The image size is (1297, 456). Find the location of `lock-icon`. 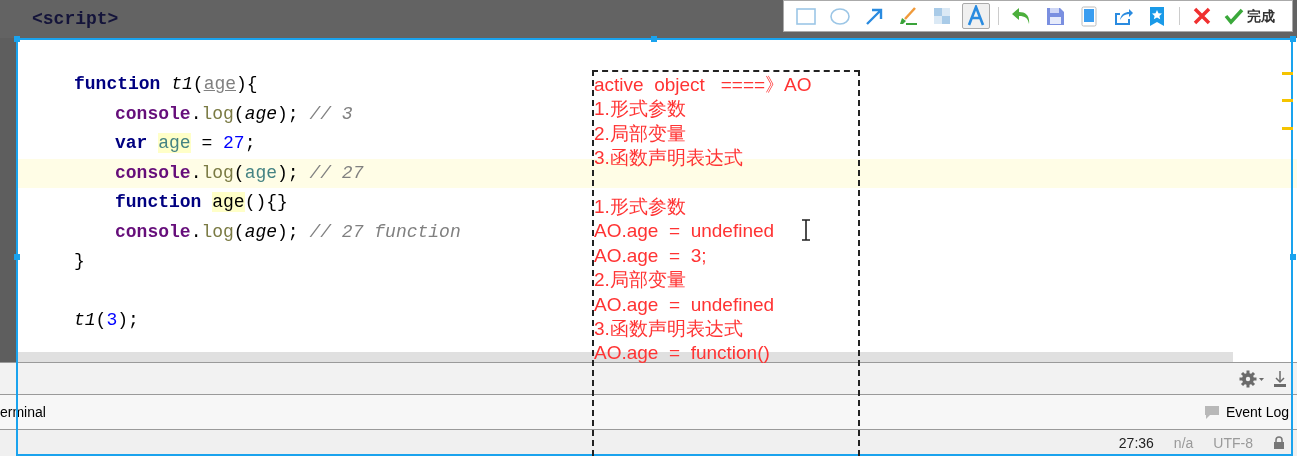

lock-icon is located at coordinates (1279, 443).